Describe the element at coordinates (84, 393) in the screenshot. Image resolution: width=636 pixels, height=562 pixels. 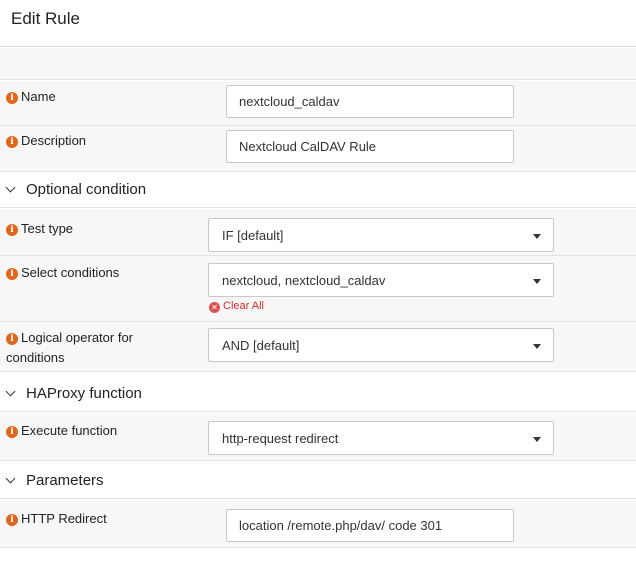
I see `section-title: HAProxy function` at that location.